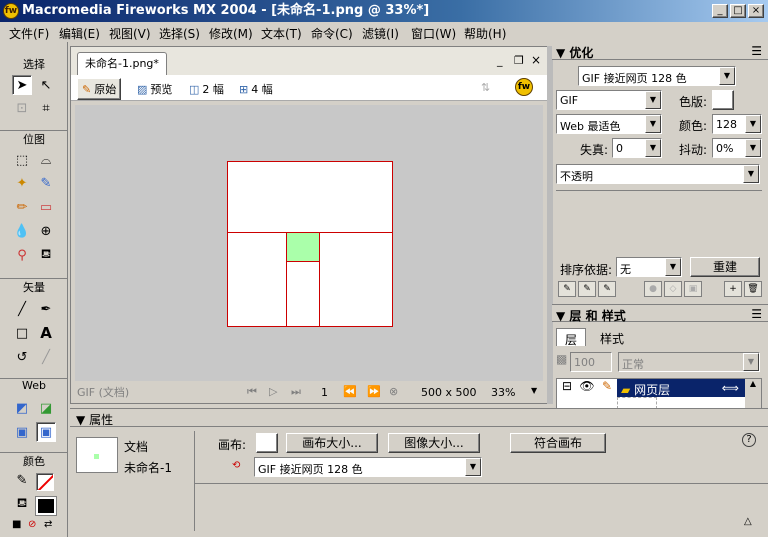 The height and width of the screenshot is (537, 768). What do you see at coordinates (22, 333) in the screenshot?
I see `rectangle-tool-icon: □` at bounding box center [22, 333].